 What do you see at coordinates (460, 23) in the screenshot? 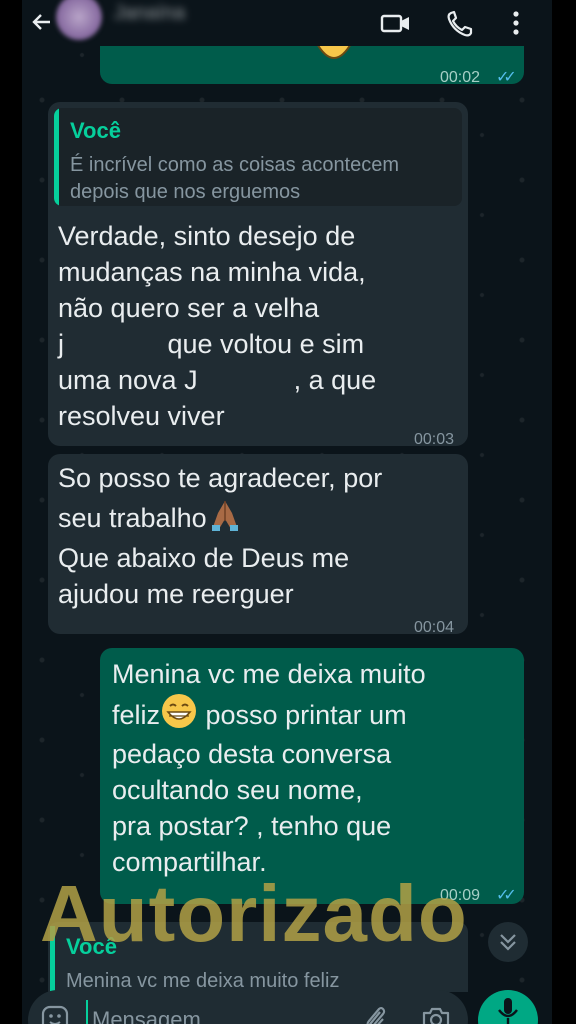
I see `voice-call-icon` at bounding box center [460, 23].